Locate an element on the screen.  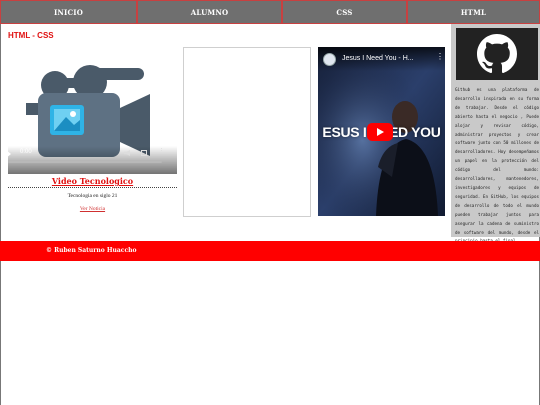
github-icon is located at coordinates (497, 54).